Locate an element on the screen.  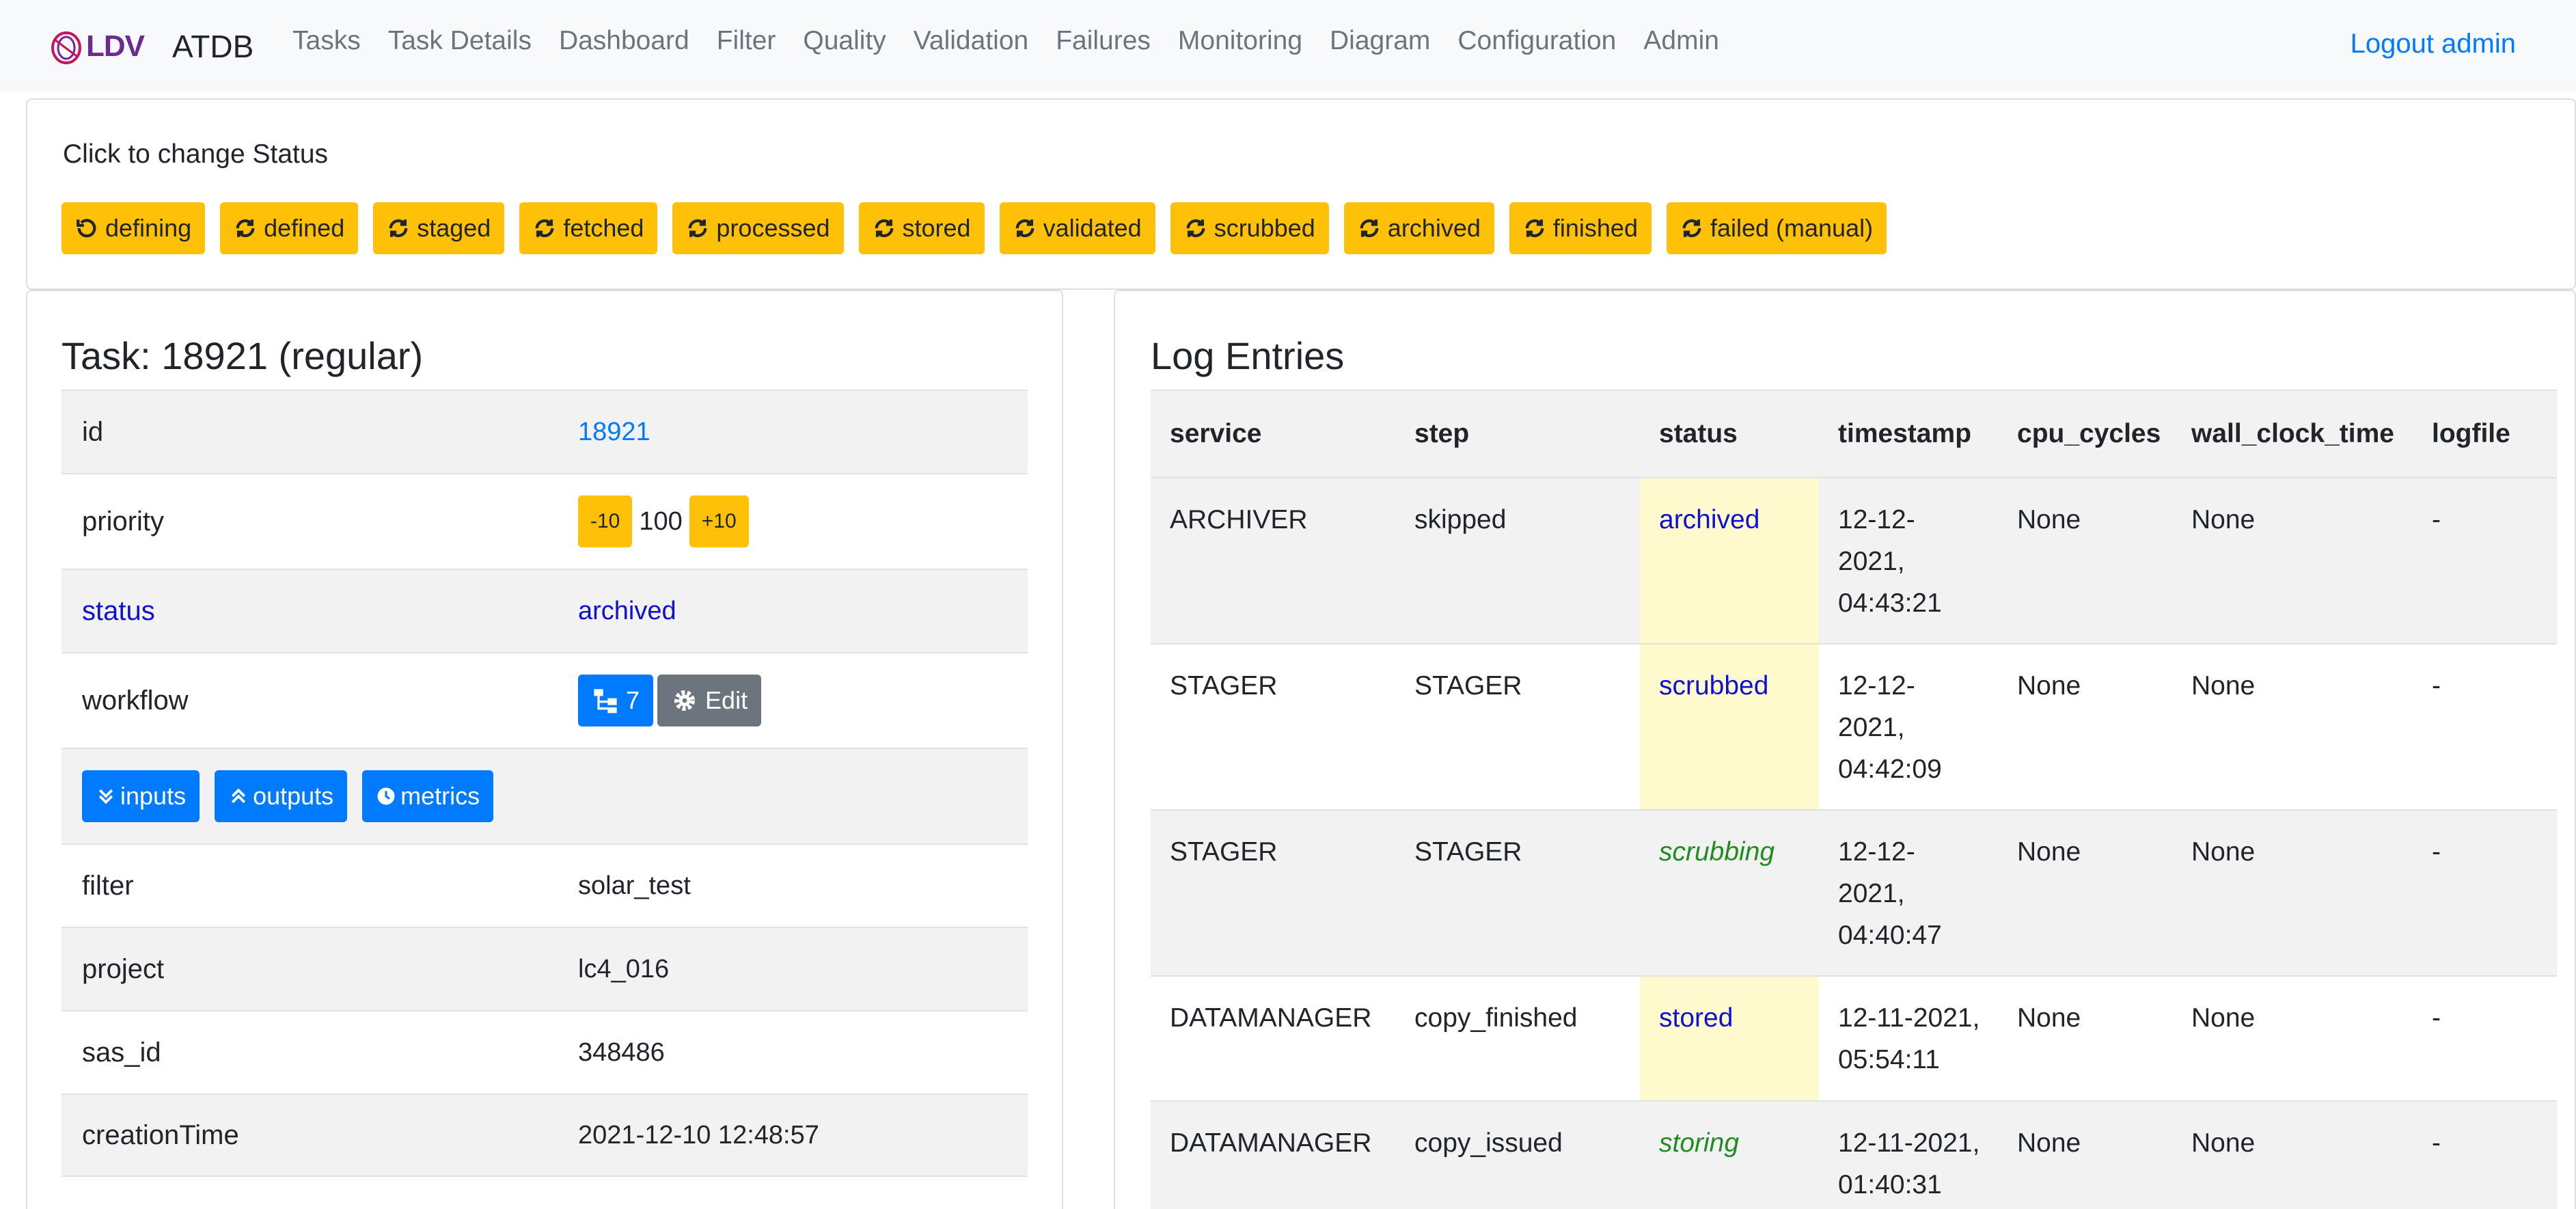
status-button-label: processed is located at coordinates (773, 228).